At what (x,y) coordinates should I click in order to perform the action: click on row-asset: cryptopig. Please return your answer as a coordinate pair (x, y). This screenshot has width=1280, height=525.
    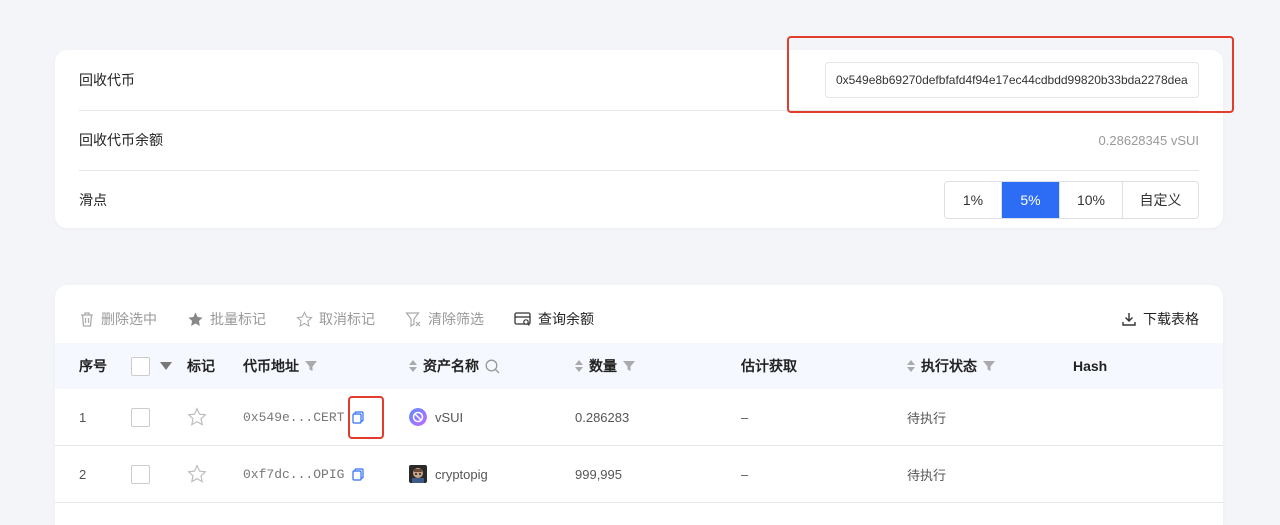
    Looking at the image, I should click on (448, 474).